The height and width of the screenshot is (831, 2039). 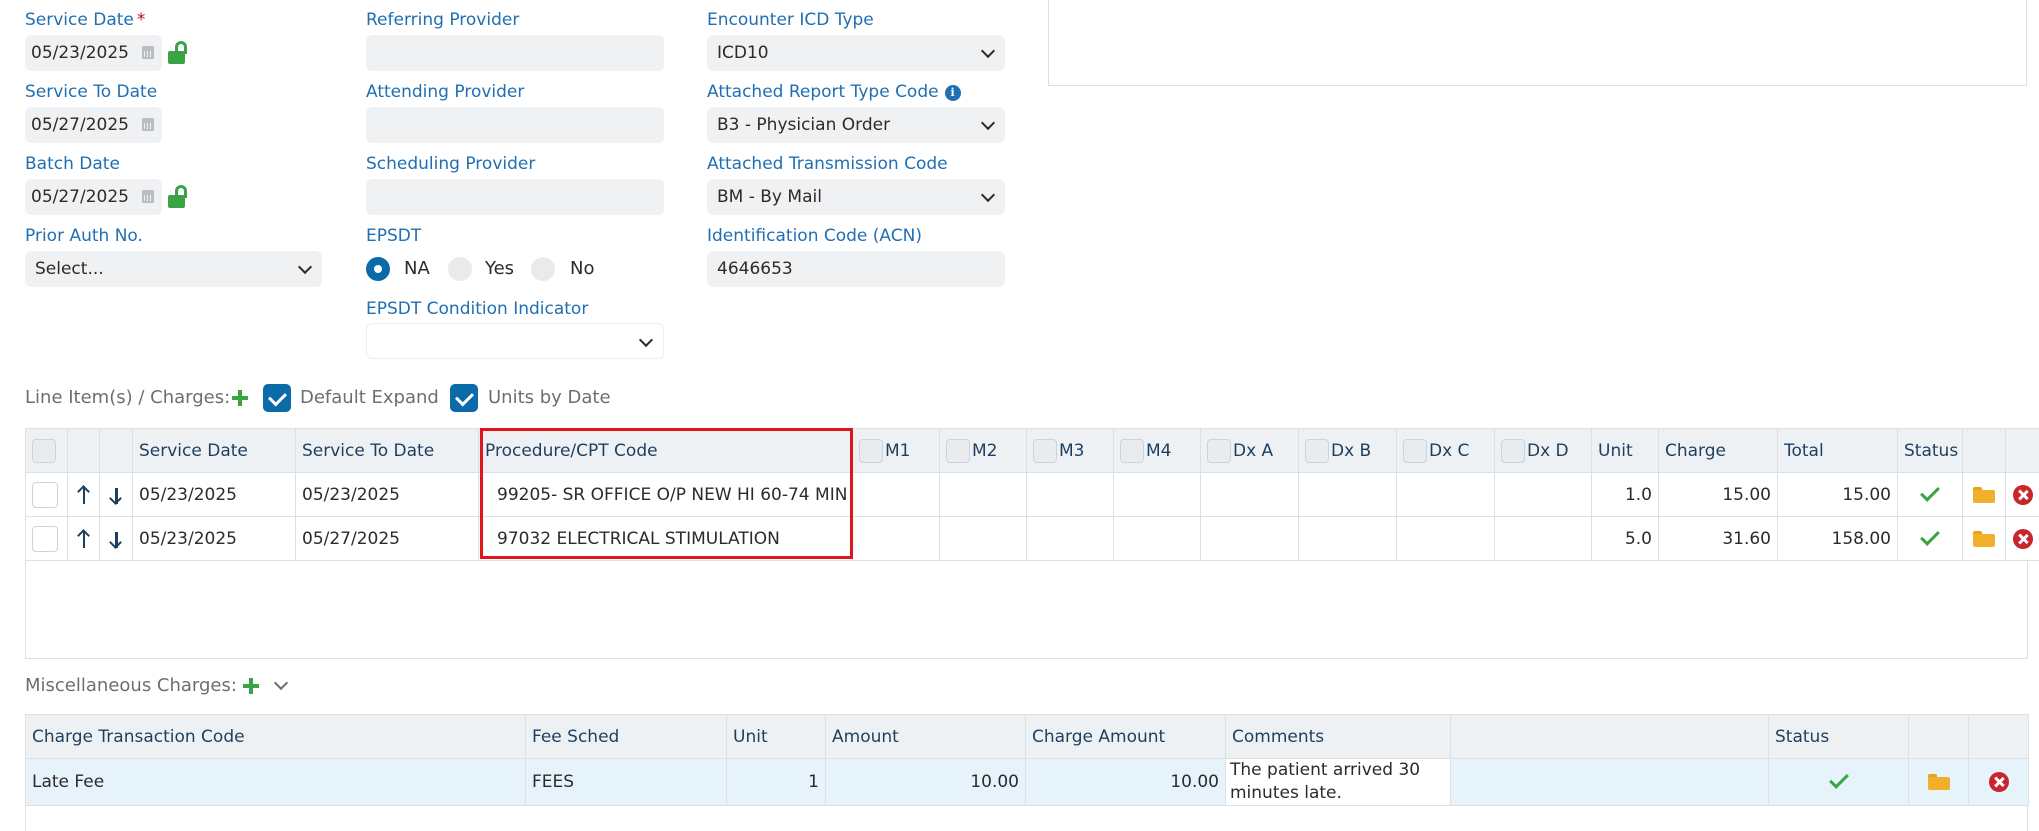 What do you see at coordinates (1132, 450) in the screenshot?
I see `m4-checkbox` at bounding box center [1132, 450].